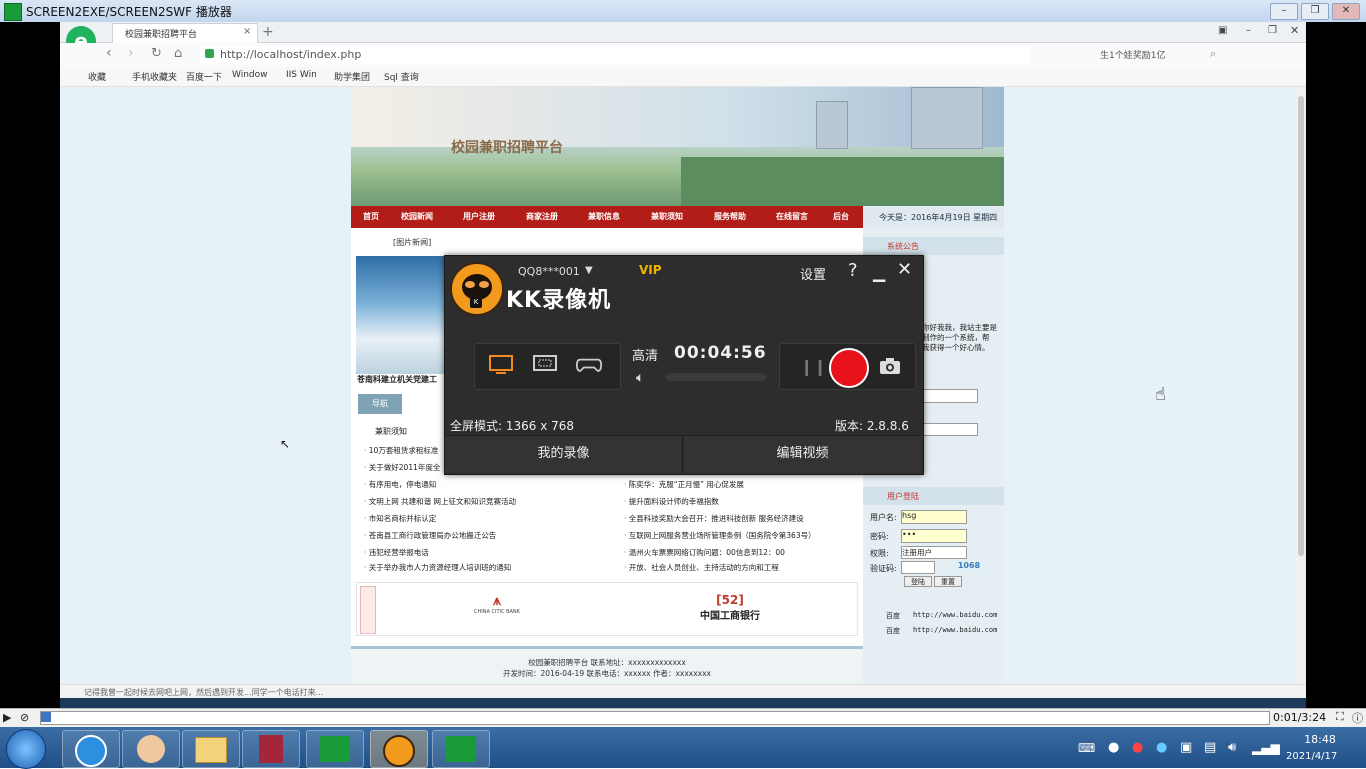  Describe the element at coordinates (667, 216) in the screenshot. I see `menu-item: 兼职须知` at that location.